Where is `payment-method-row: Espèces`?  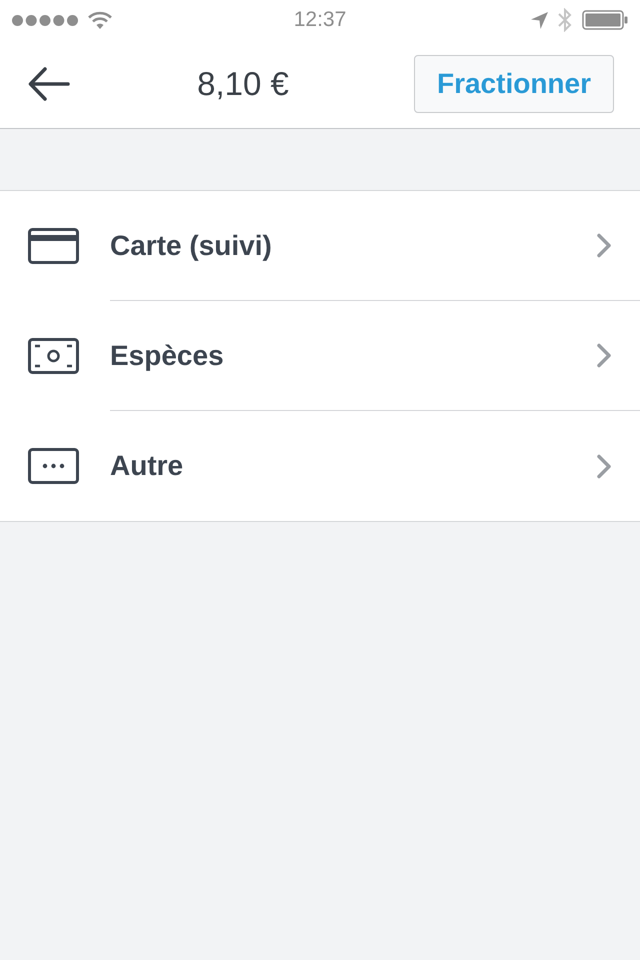 payment-method-row: Espèces is located at coordinates (320, 356).